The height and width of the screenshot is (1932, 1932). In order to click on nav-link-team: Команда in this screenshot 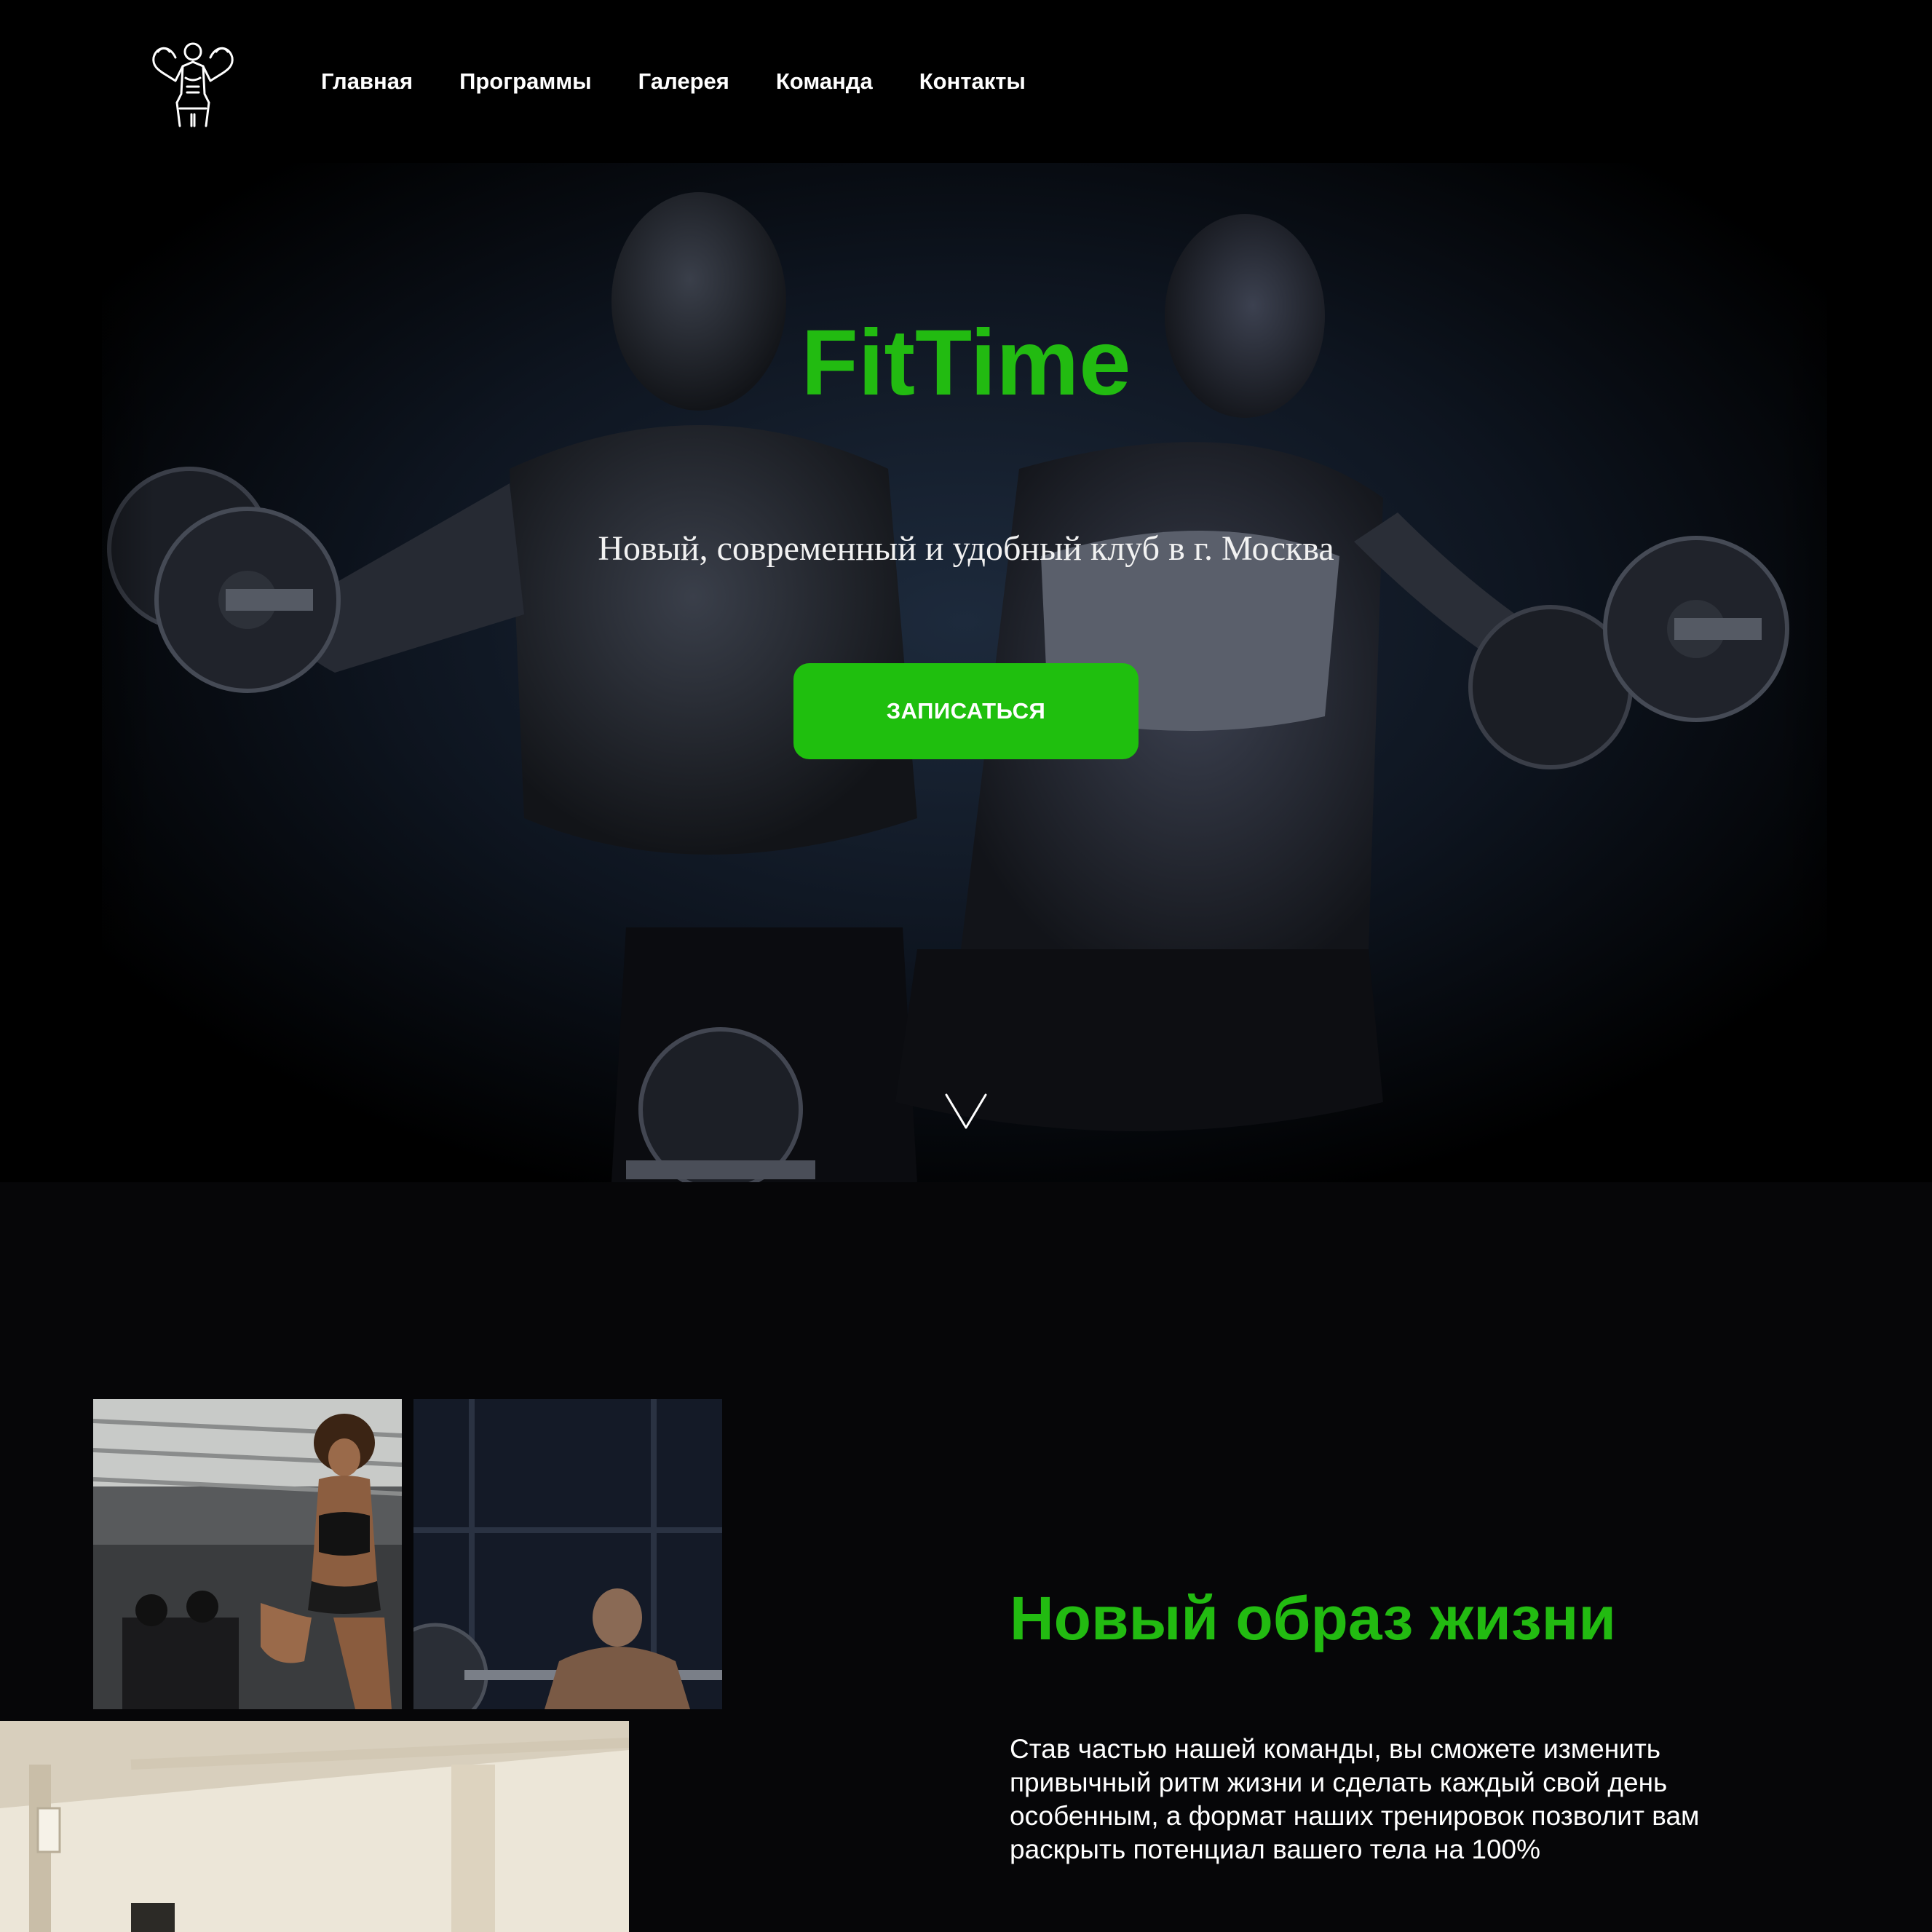, I will do `click(824, 81)`.